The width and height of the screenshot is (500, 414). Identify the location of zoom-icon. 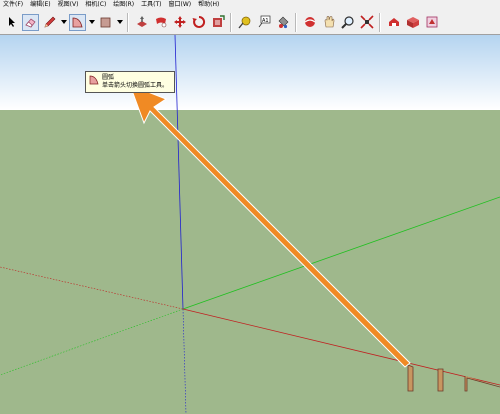
(347, 22).